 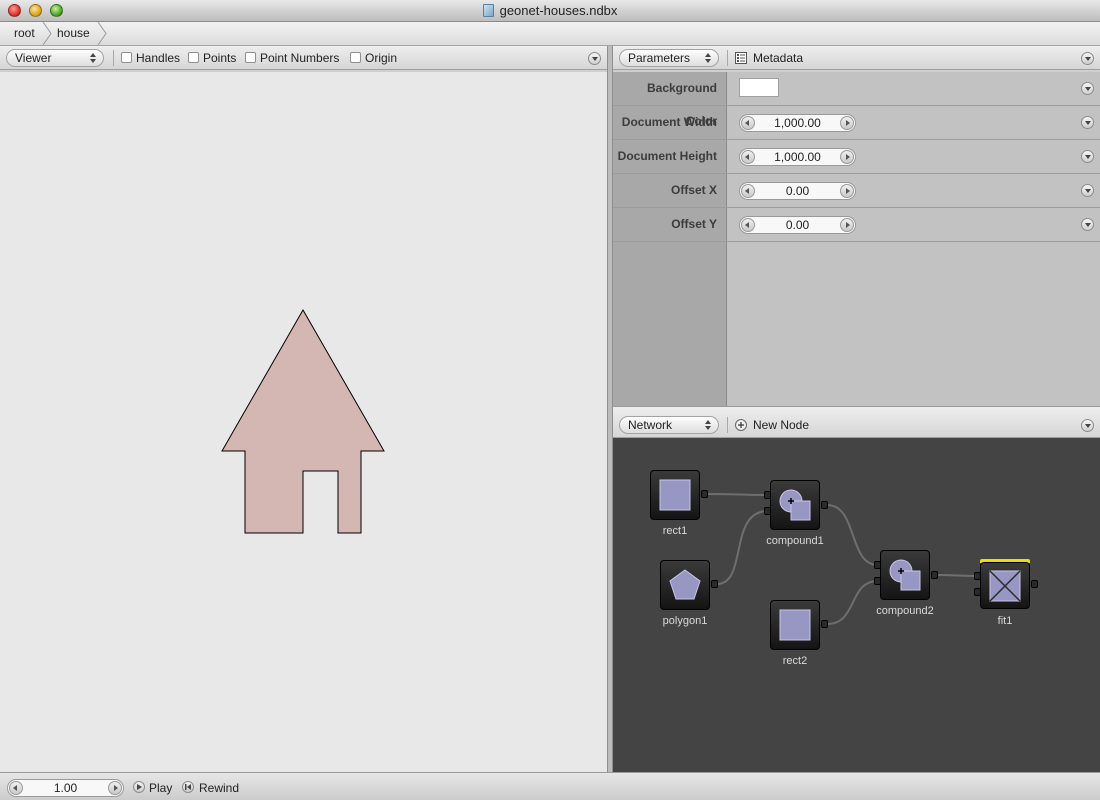 I want to click on viewer-menu-button, so click(x=594, y=58).